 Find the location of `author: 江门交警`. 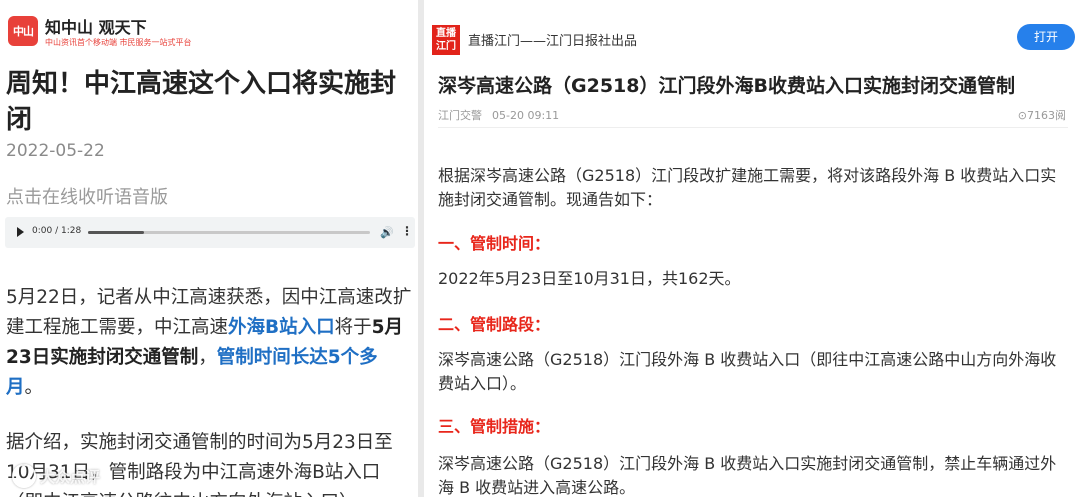

author: 江门交警 is located at coordinates (460, 115).